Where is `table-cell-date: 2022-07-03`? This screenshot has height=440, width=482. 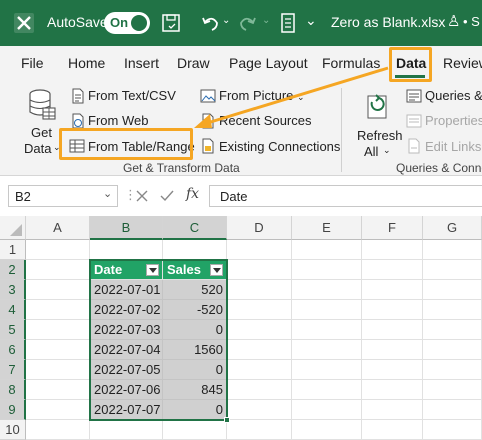 table-cell-date: 2022-07-03 is located at coordinates (126, 330).